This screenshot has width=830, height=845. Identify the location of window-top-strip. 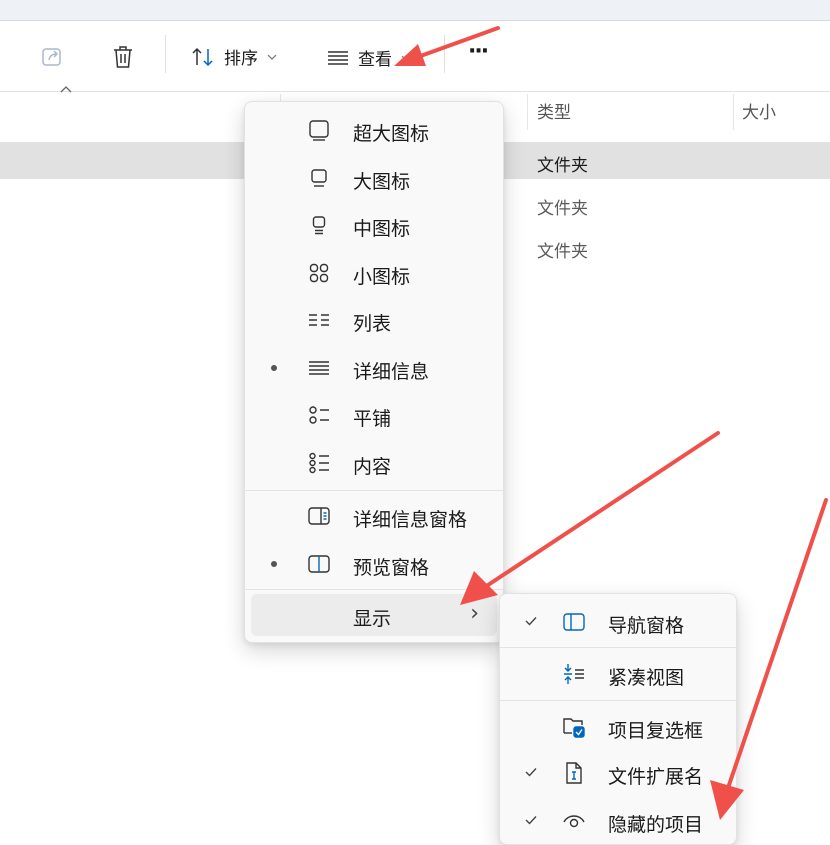
(415, 10).